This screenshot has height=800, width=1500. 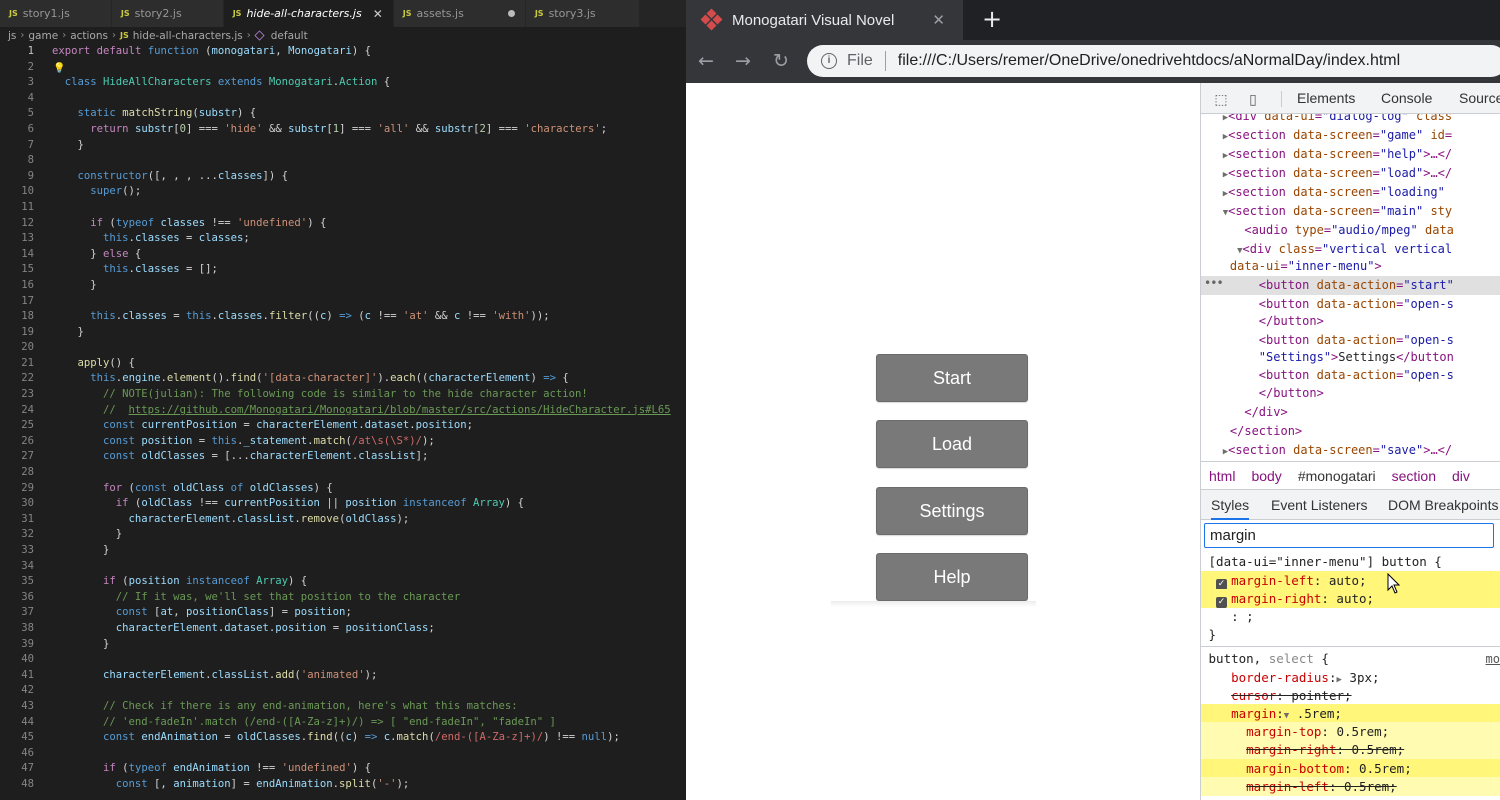 I want to click on line-number: 29, so click(x=27, y=487).